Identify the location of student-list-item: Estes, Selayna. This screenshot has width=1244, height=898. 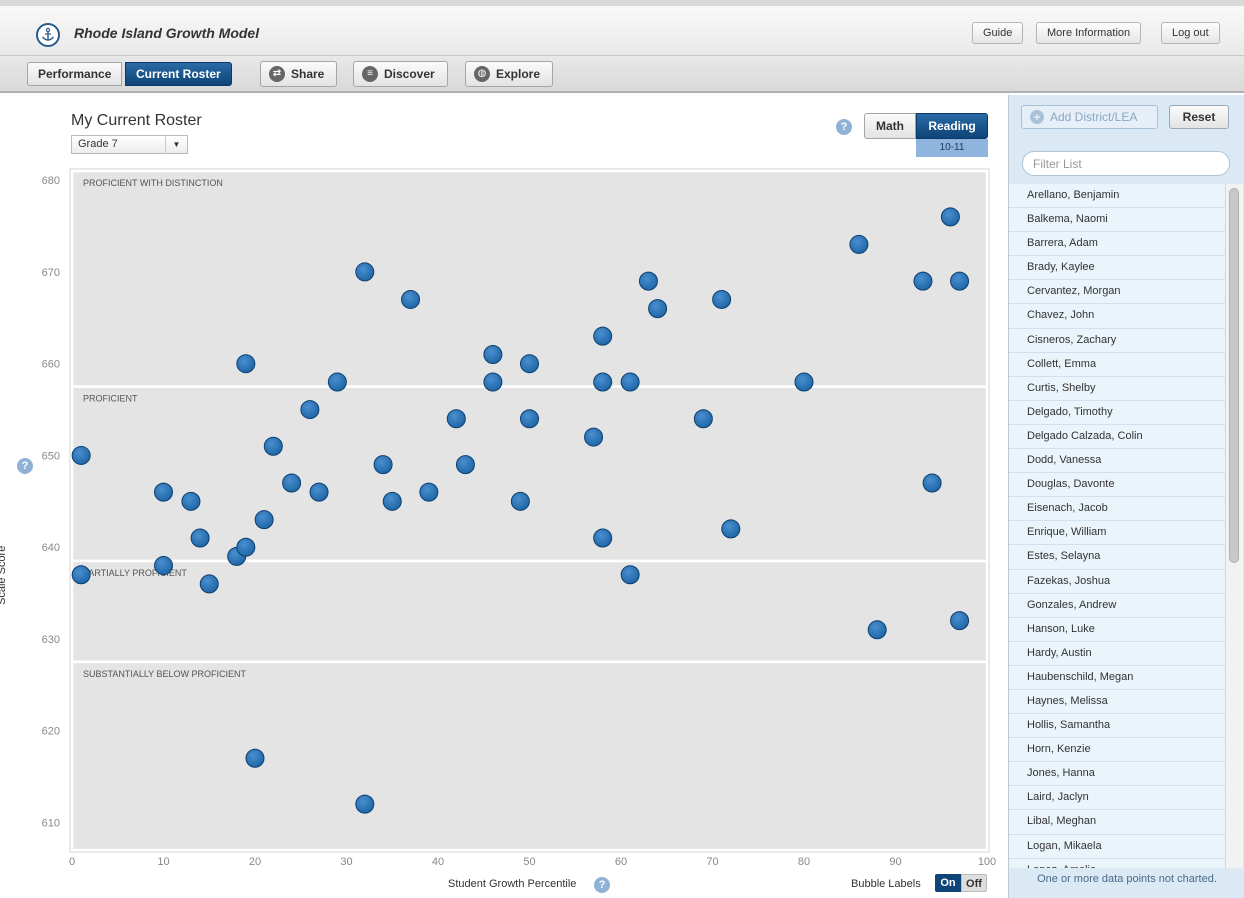
(1117, 557).